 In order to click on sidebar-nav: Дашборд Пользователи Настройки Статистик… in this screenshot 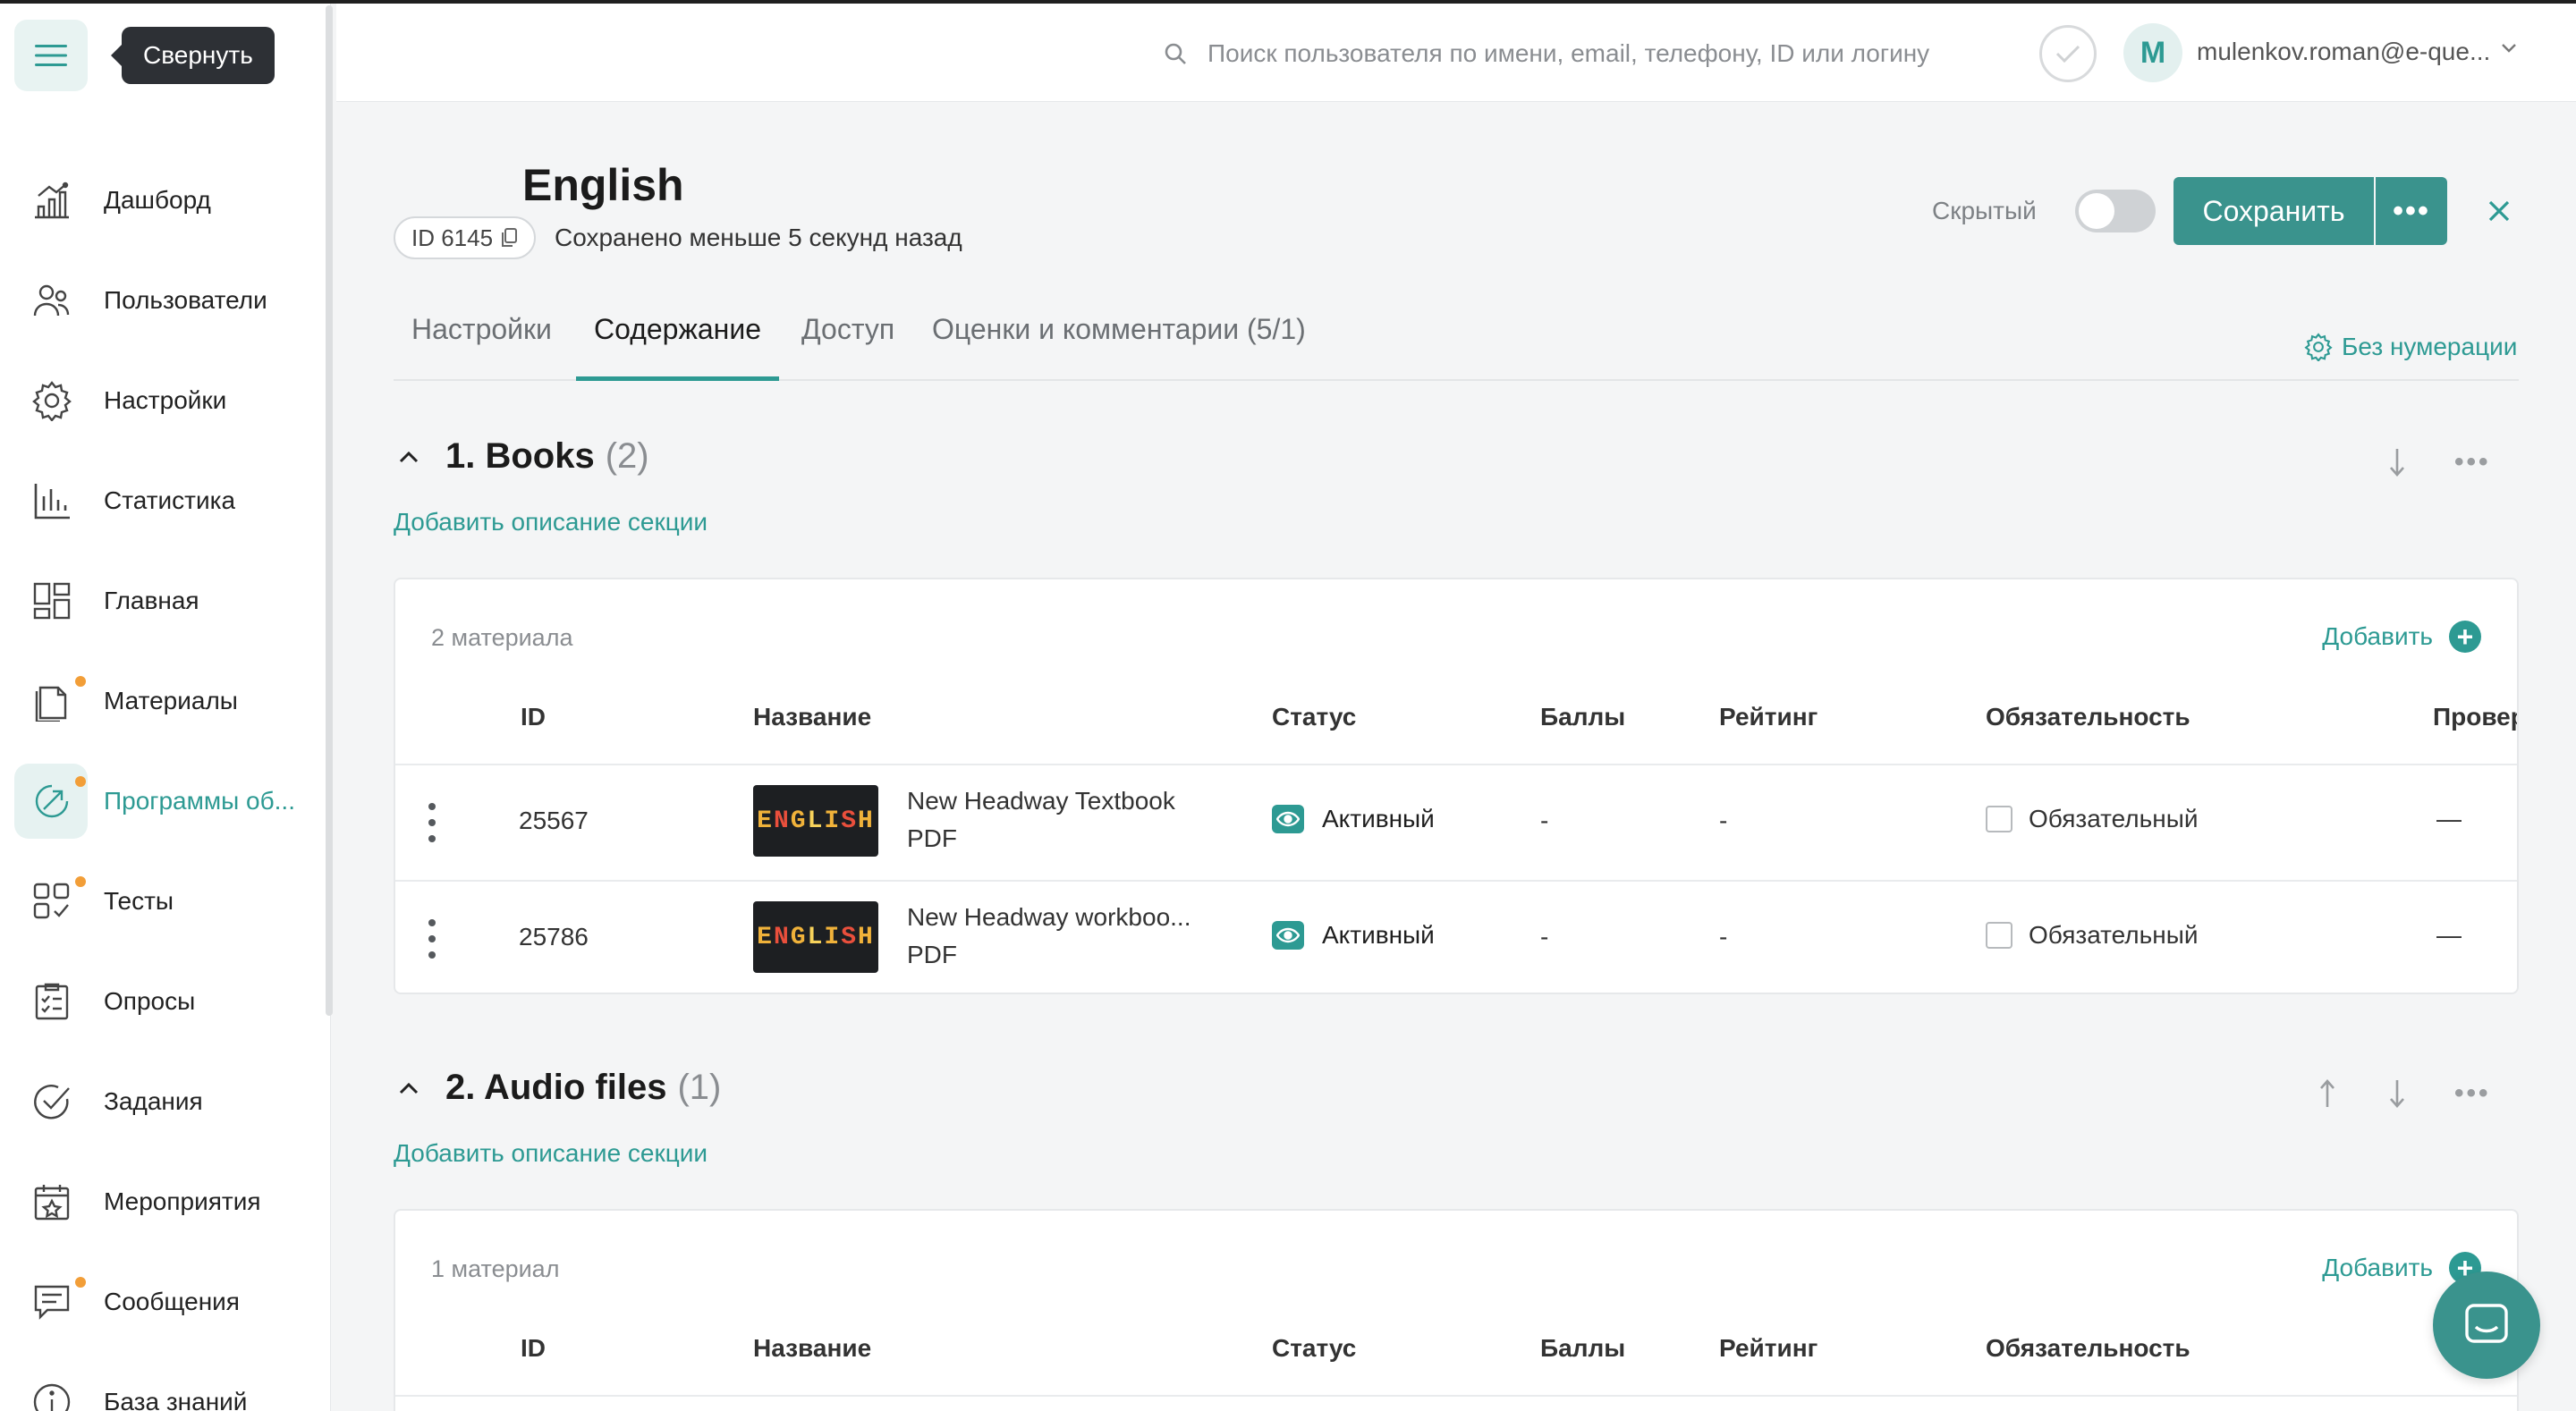, I will do `click(161, 780)`.